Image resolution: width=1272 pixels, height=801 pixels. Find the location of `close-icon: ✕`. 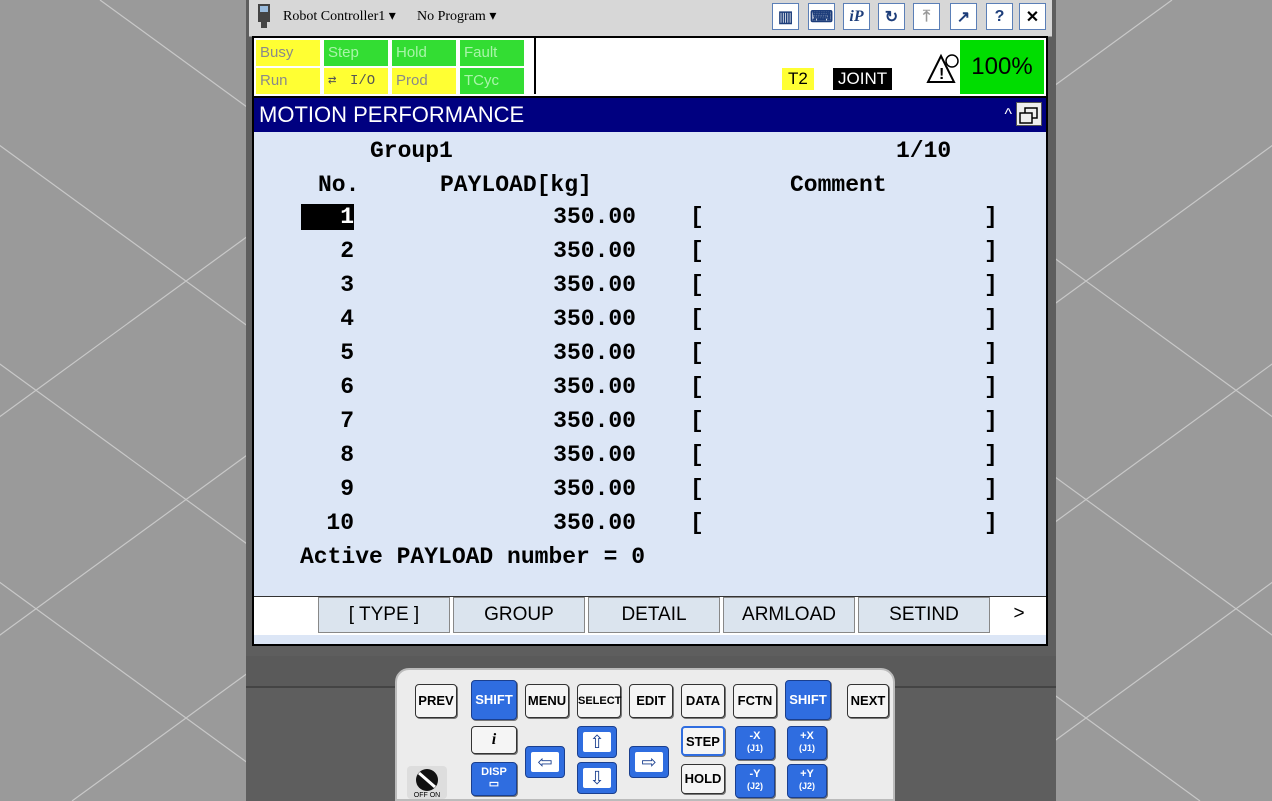

close-icon: ✕ is located at coordinates (1032, 16).